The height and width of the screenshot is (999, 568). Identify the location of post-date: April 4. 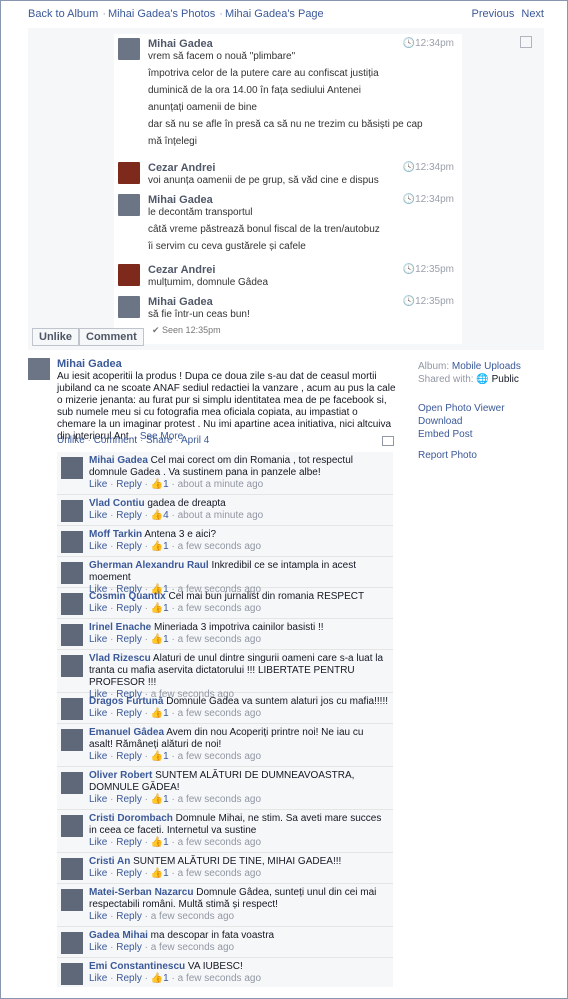
(195, 440).